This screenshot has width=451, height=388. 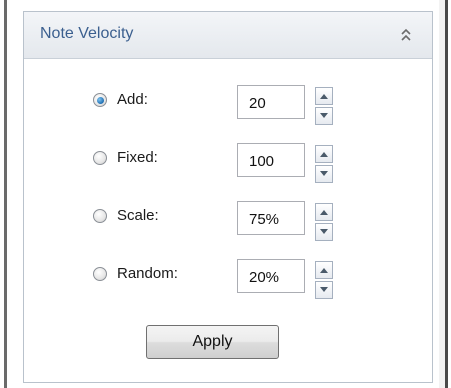 What do you see at coordinates (228, 279) in the screenshot?
I see `option-row-random: Random: 20%` at bounding box center [228, 279].